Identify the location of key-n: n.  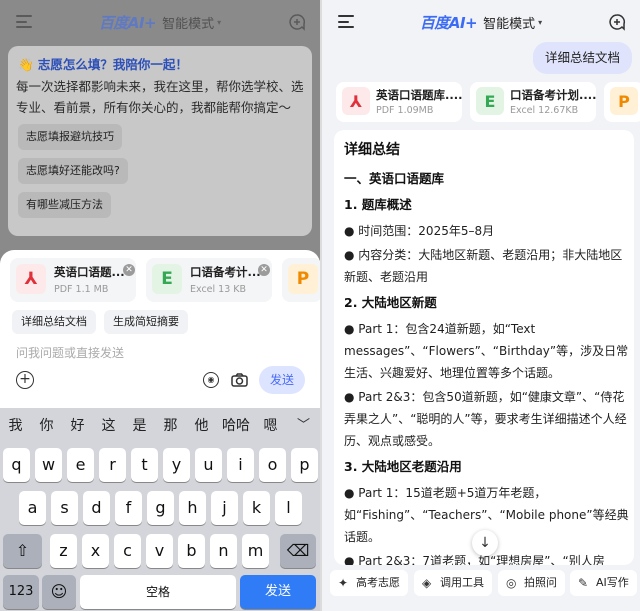
(223, 551).